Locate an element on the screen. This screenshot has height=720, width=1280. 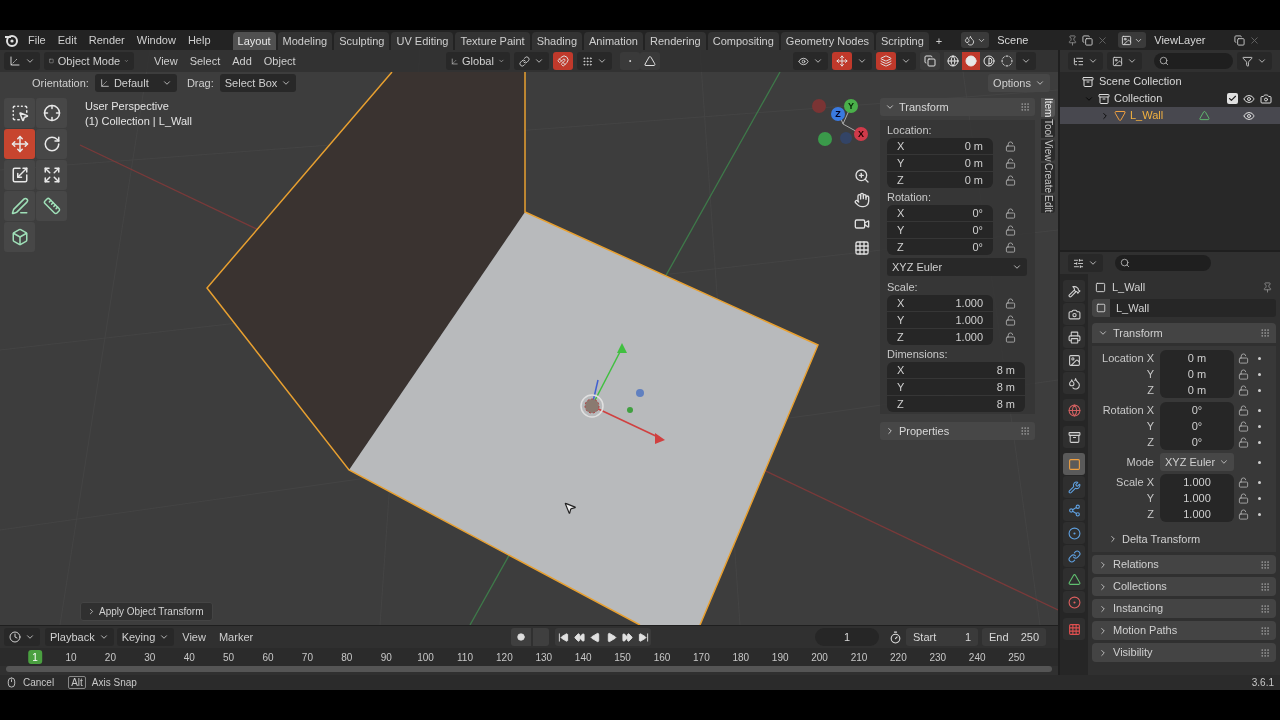
menu-item: Window is located at coordinates (156, 40).